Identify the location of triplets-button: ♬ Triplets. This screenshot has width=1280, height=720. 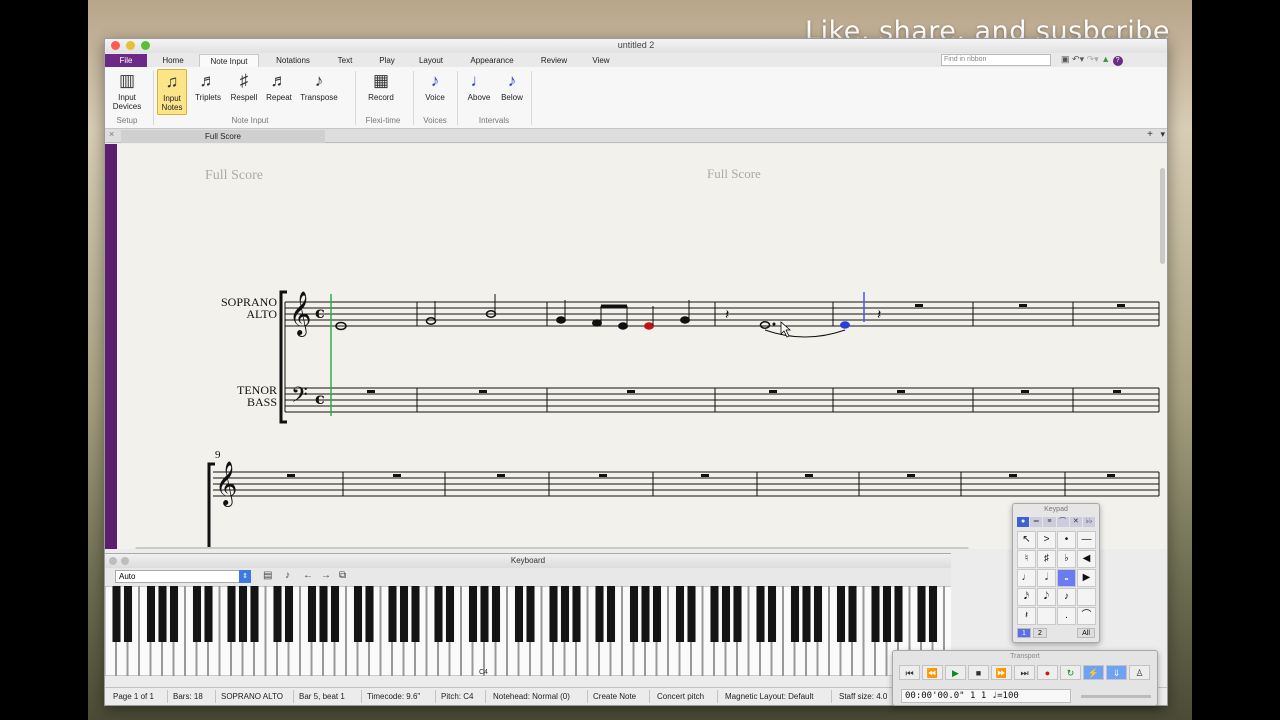
(208, 92).